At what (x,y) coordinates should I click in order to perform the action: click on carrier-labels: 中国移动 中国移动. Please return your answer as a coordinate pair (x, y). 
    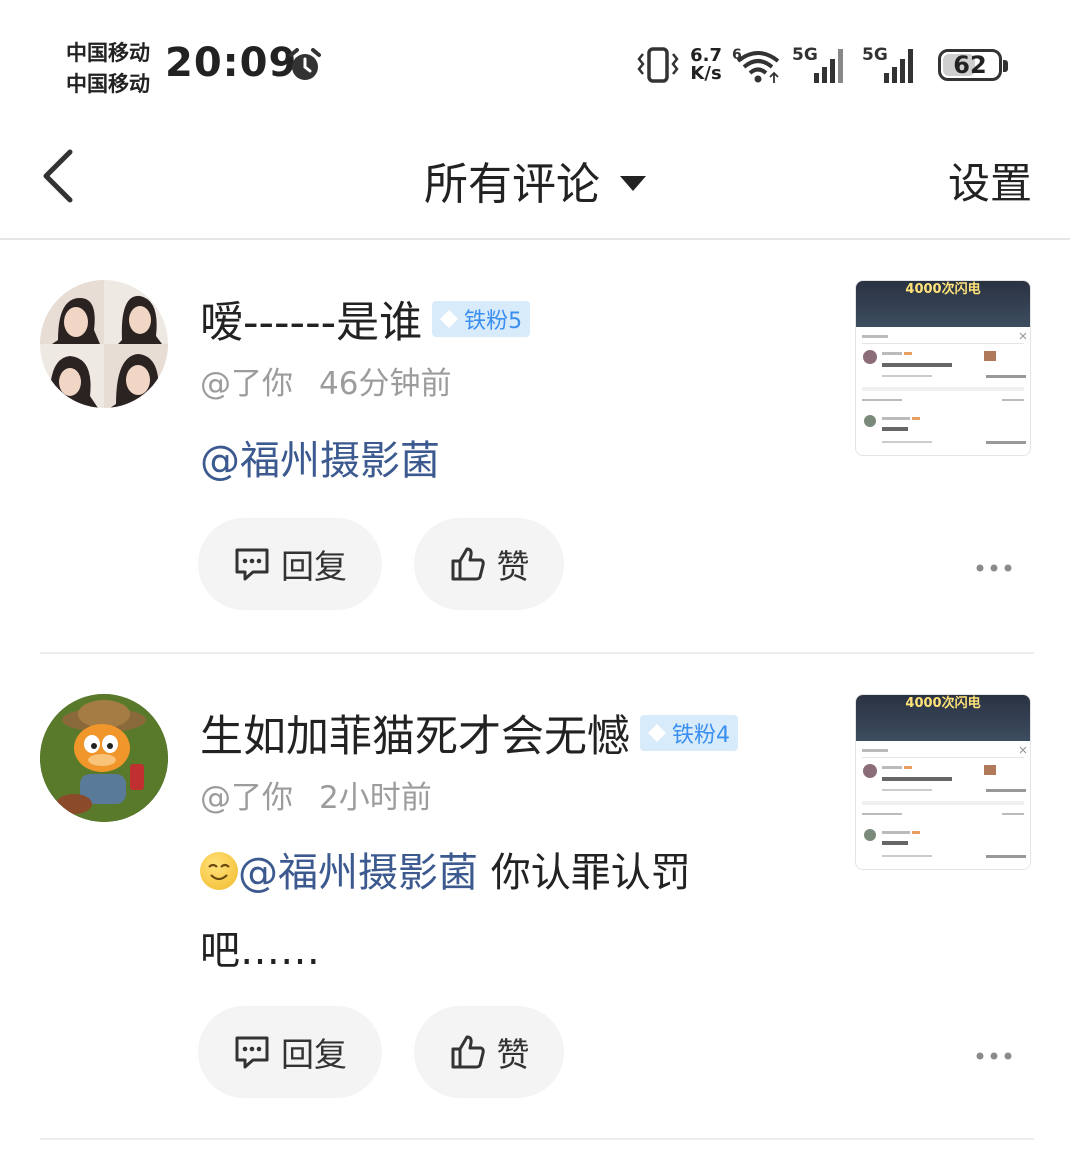
    Looking at the image, I should click on (108, 69).